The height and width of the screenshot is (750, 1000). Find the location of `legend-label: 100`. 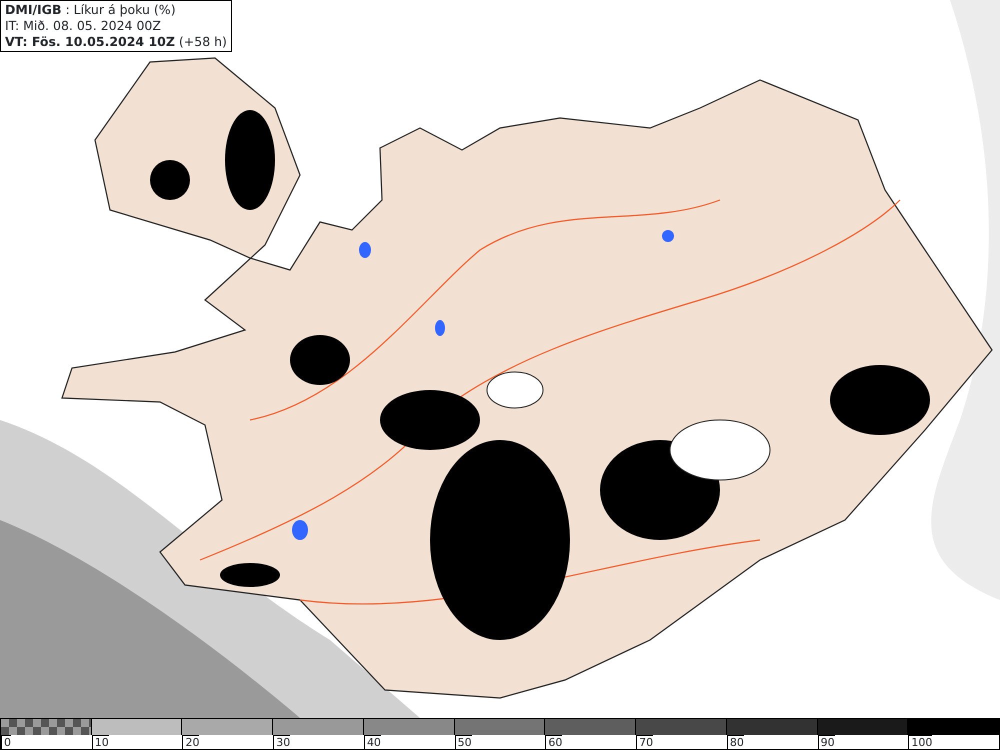

legend-label: 100 is located at coordinates (920, 742).